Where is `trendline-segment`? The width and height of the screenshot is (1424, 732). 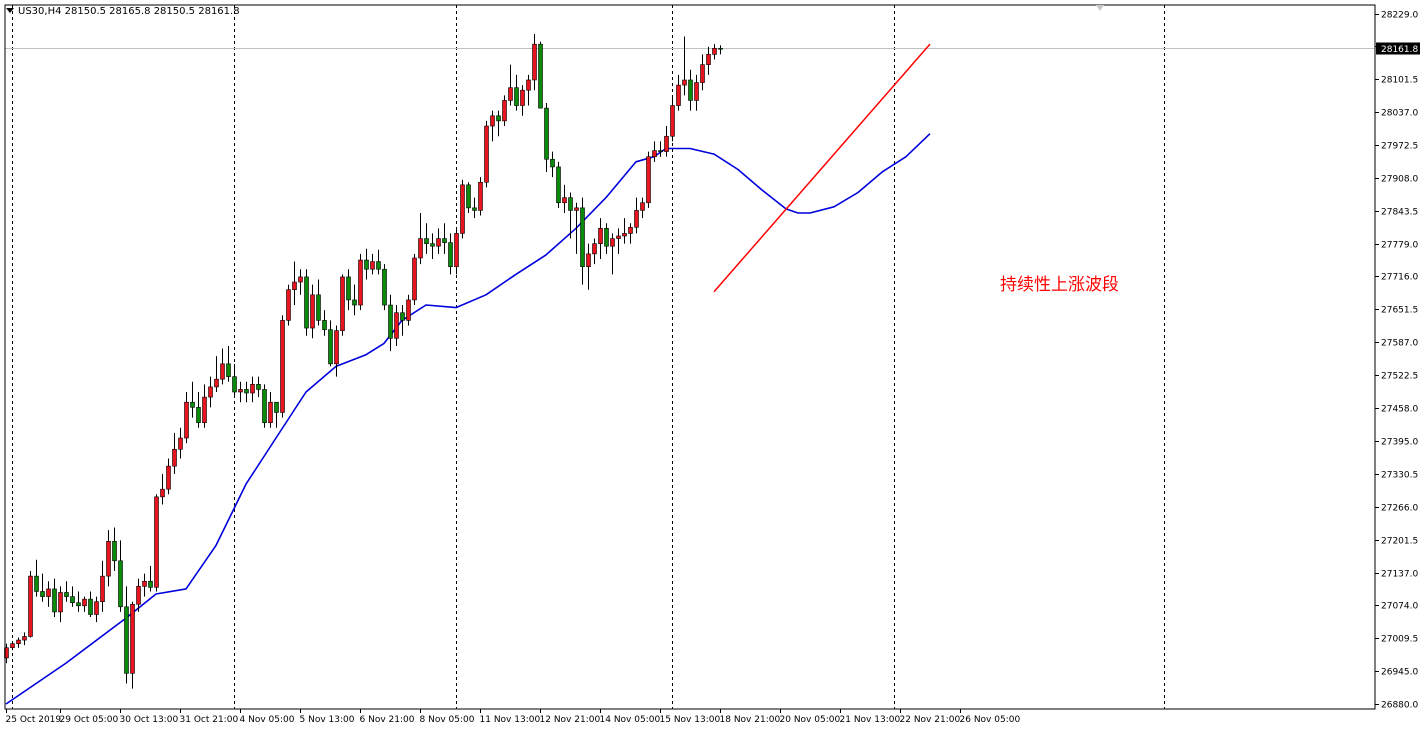
trendline-segment is located at coordinates (822, 168).